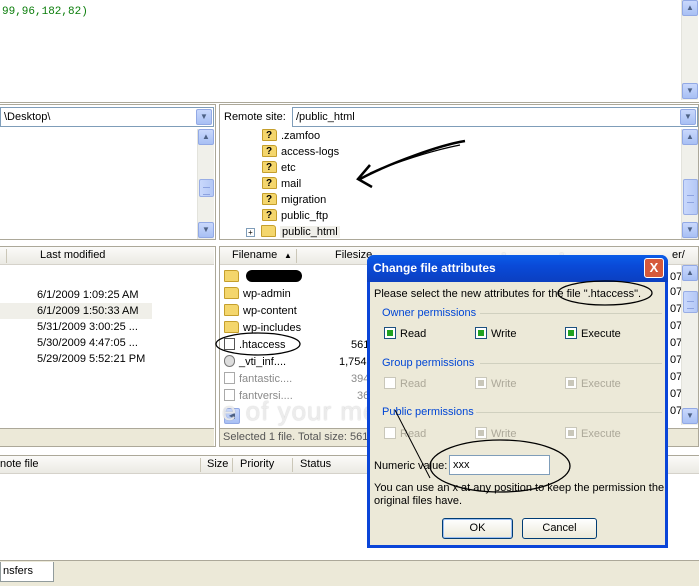 This screenshot has width=699, height=586. I want to click on tree-item: etc, so click(279, 168).